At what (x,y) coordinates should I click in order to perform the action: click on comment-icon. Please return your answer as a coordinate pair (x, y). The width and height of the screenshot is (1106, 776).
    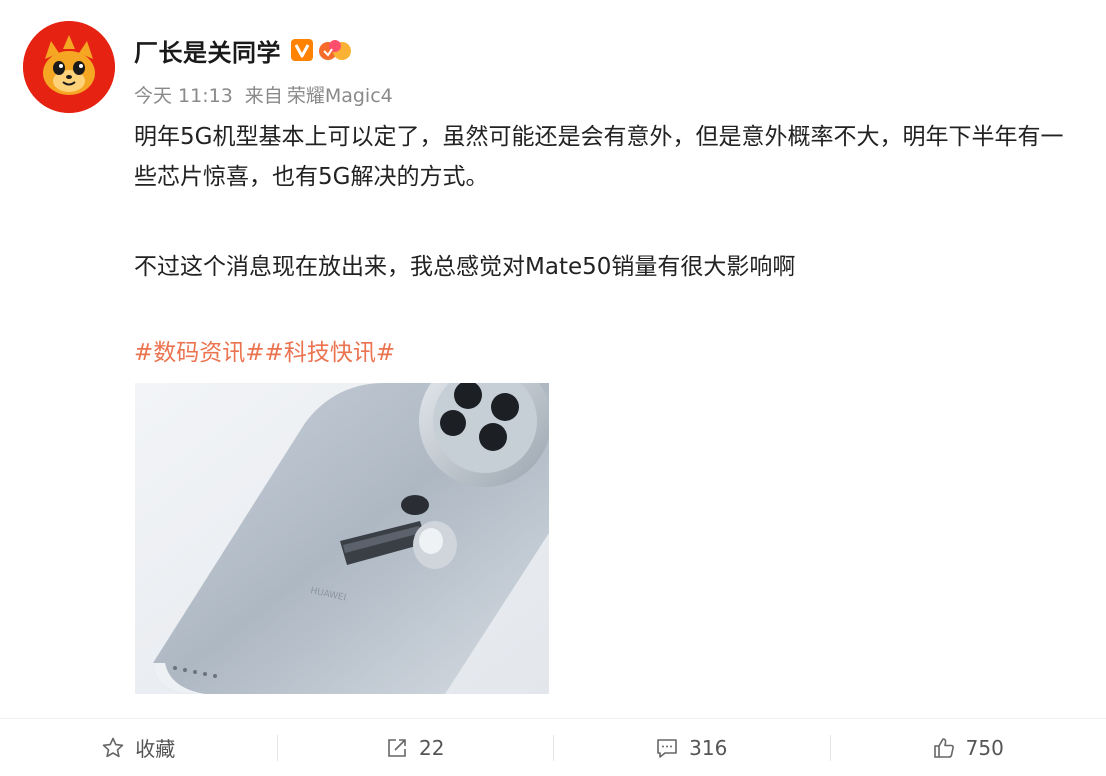
    Looking at the image, I should click on (667, 748).